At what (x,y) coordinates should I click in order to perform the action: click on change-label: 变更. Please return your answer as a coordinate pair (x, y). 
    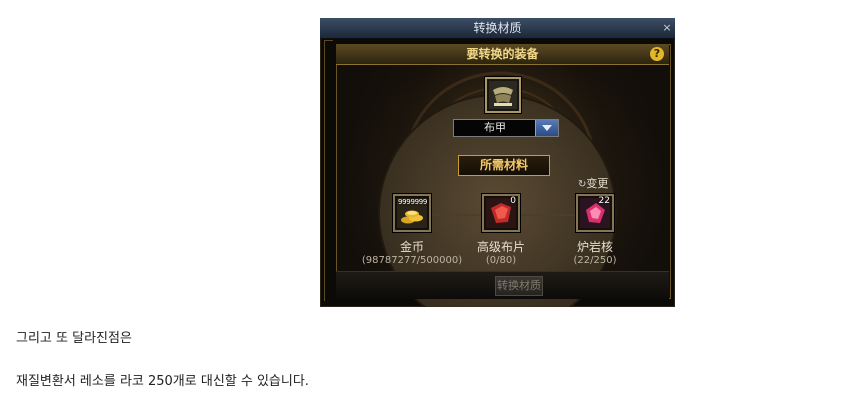
    Looking at the image, I should click on (597, 183).